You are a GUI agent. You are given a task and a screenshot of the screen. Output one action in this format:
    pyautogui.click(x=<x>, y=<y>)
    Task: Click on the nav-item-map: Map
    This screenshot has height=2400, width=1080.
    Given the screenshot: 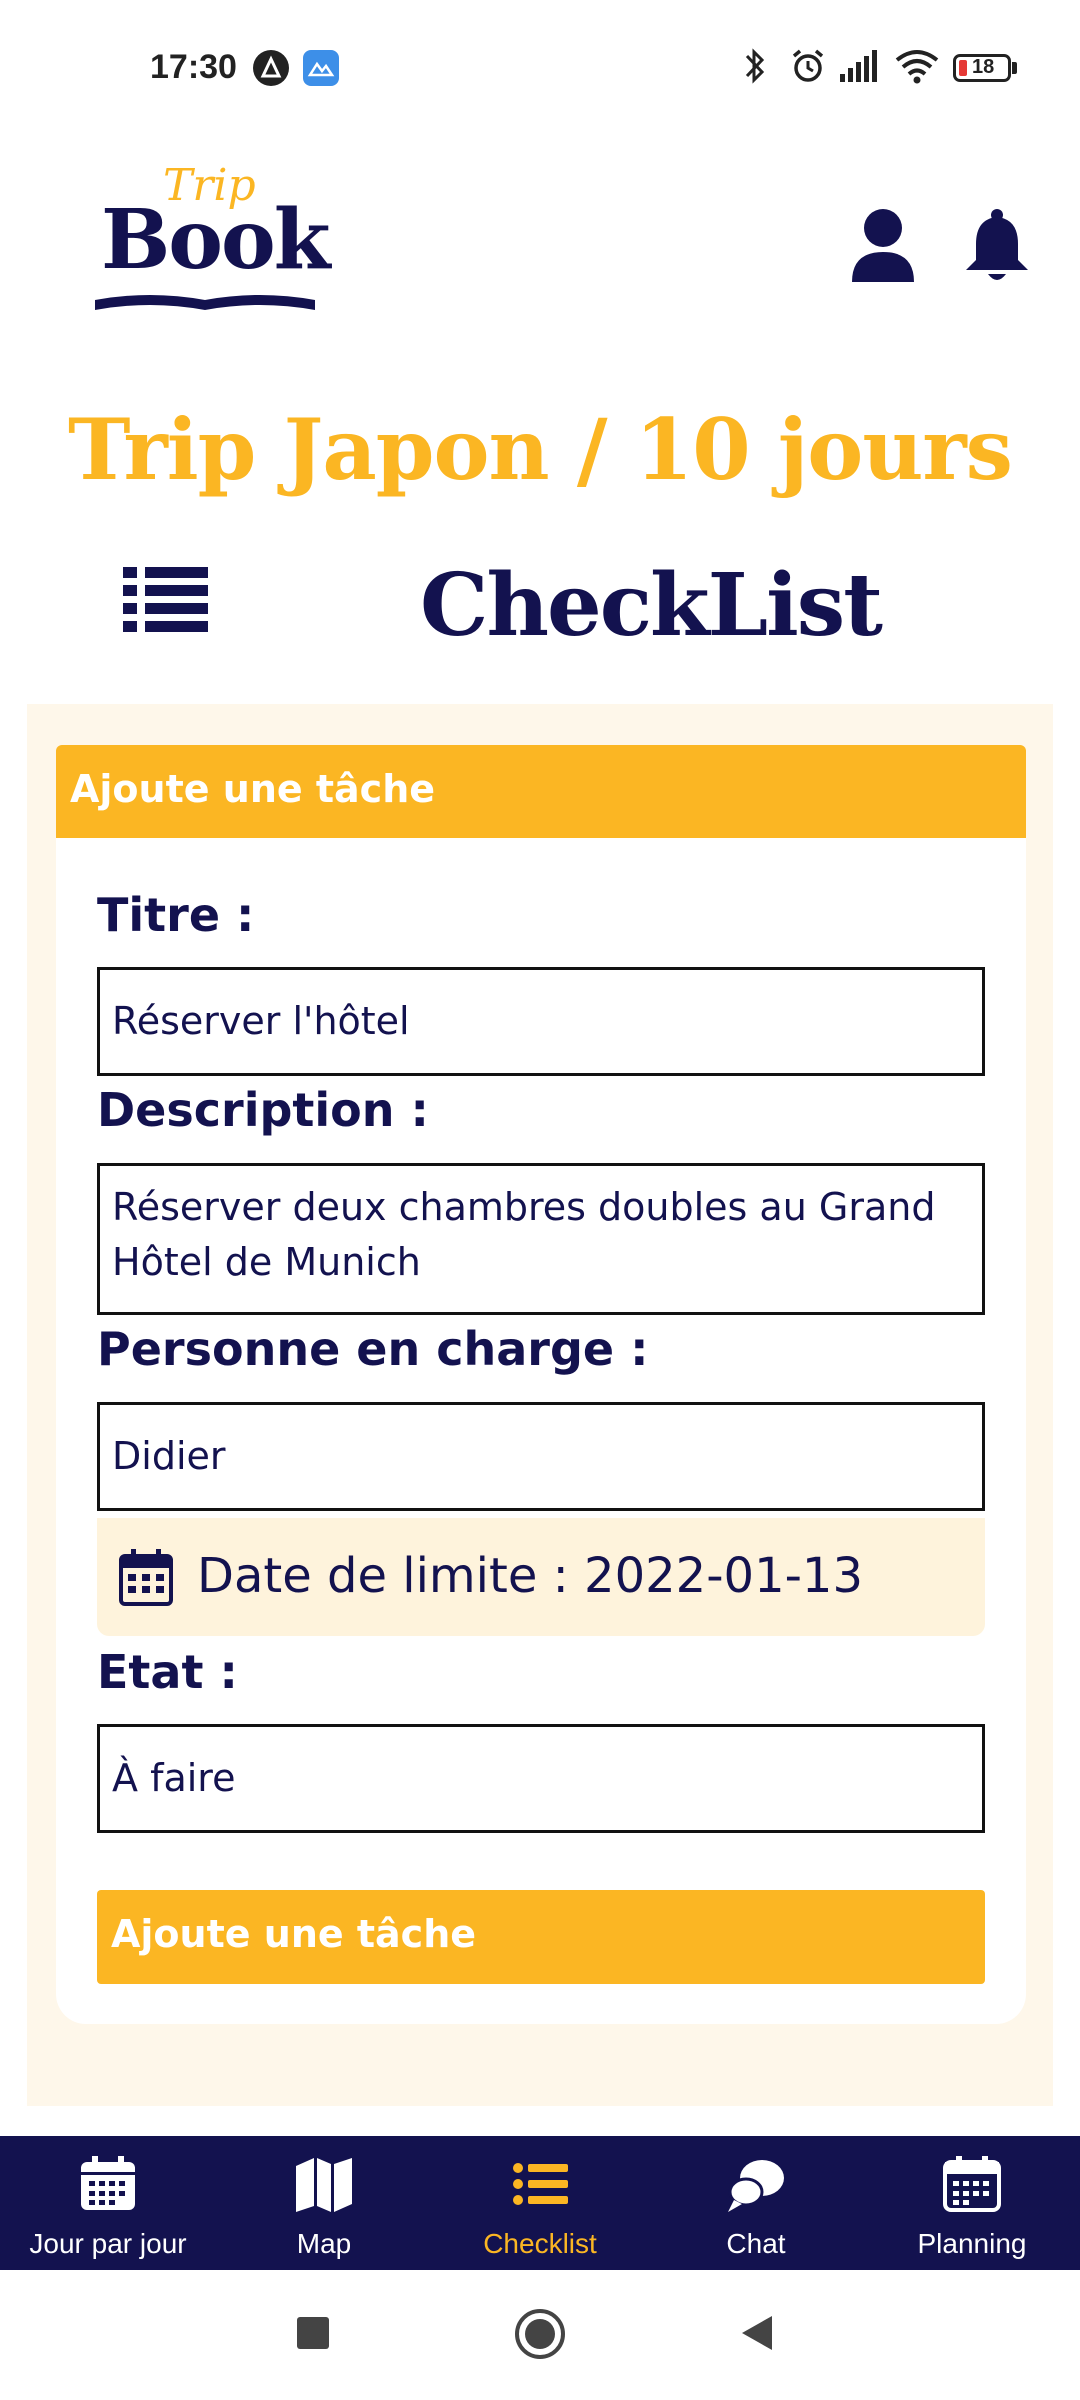 What is the action you would take?
    pyautogui.click(x=324, y=2203)
    